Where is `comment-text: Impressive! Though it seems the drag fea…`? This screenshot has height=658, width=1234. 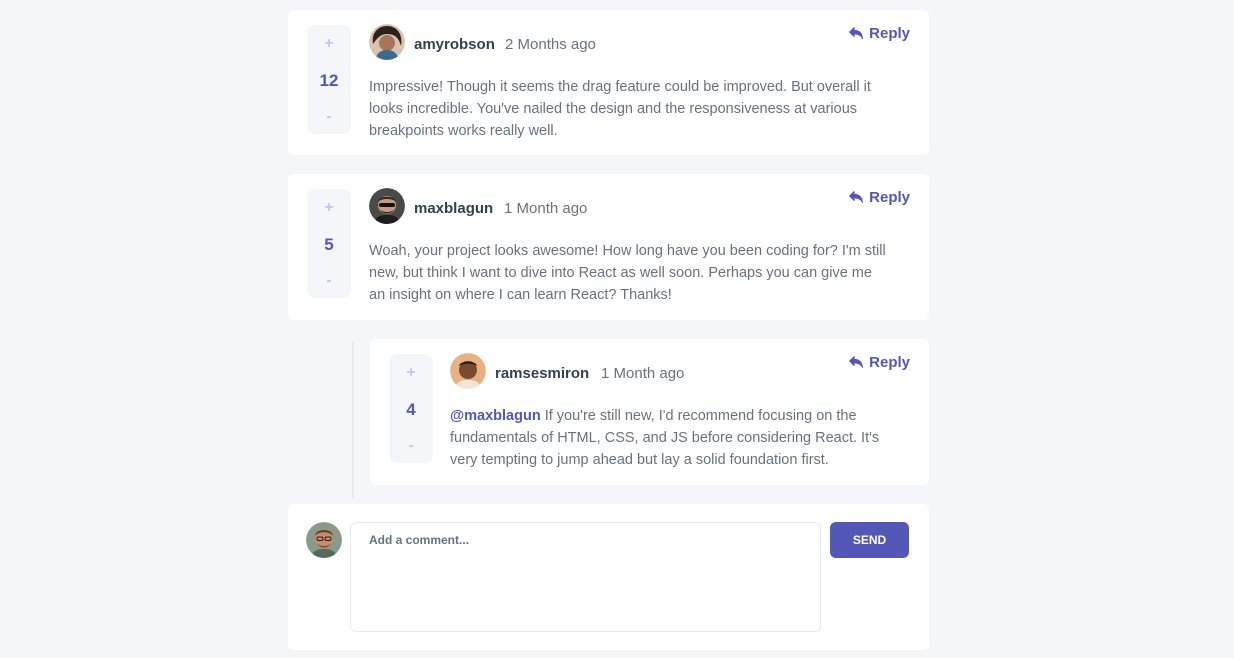 comment-text: Impressive! Though it seems the drag fea… is located at coordinates (620, 109).